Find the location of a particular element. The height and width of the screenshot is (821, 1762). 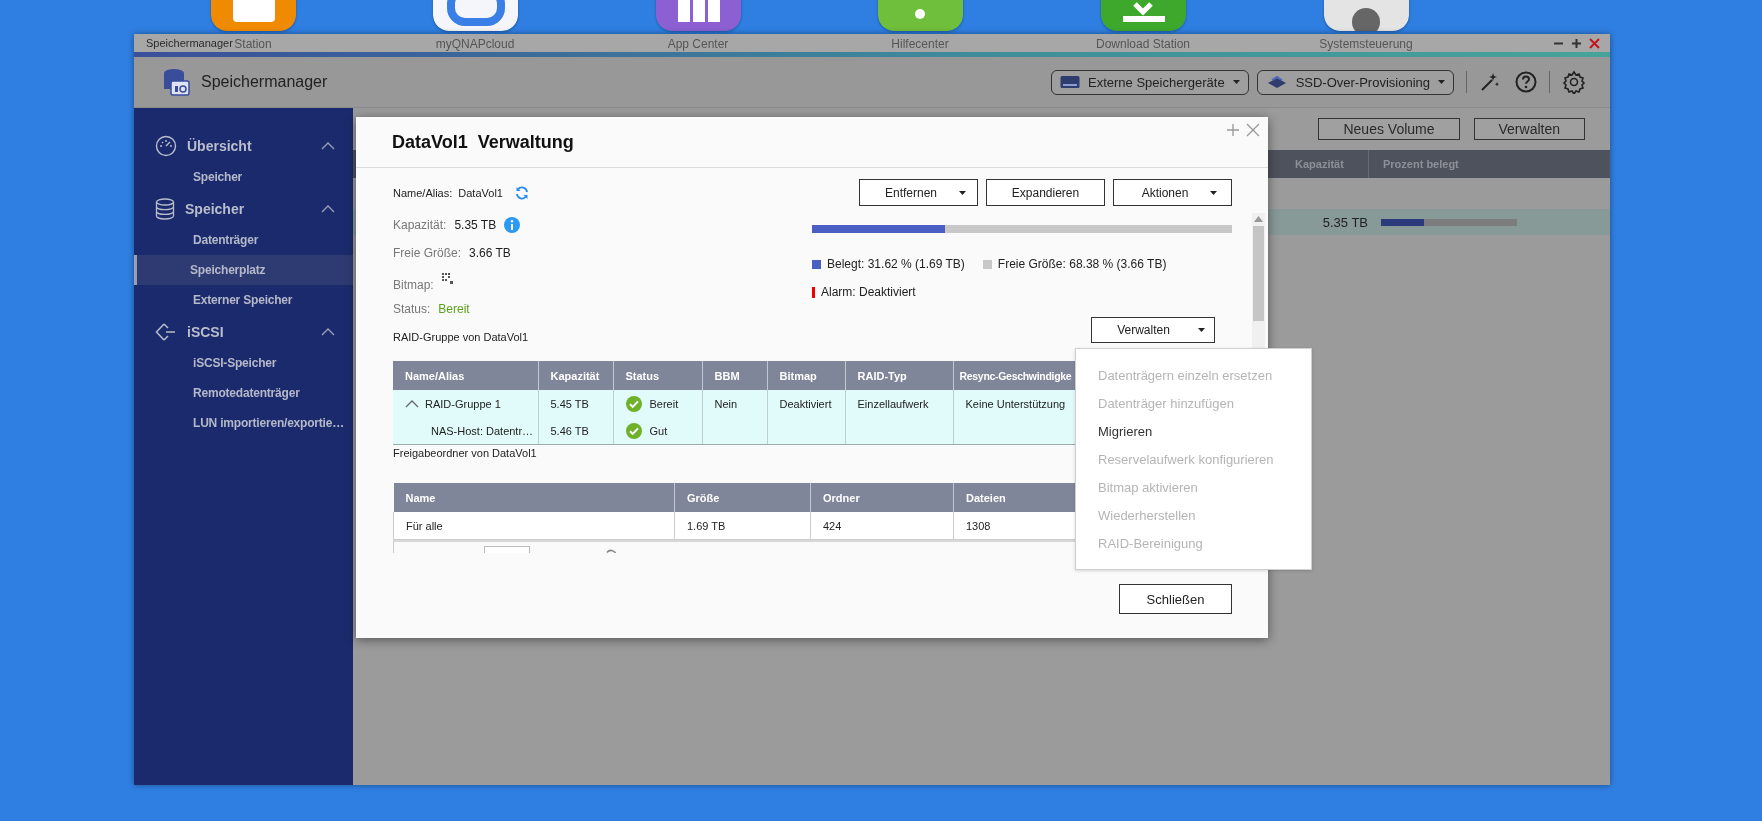

table-cell: RAID-Gruppe 1 is located at coordinates (465, 403).